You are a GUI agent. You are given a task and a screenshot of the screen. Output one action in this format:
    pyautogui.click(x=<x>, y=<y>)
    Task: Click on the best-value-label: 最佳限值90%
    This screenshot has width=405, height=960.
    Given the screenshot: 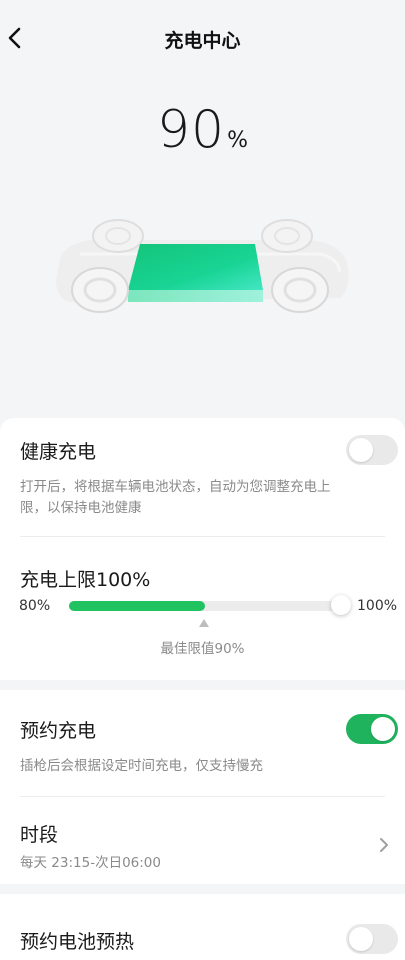 What is the action you would take?
    pyautogui.click(x=202, y=649)
    